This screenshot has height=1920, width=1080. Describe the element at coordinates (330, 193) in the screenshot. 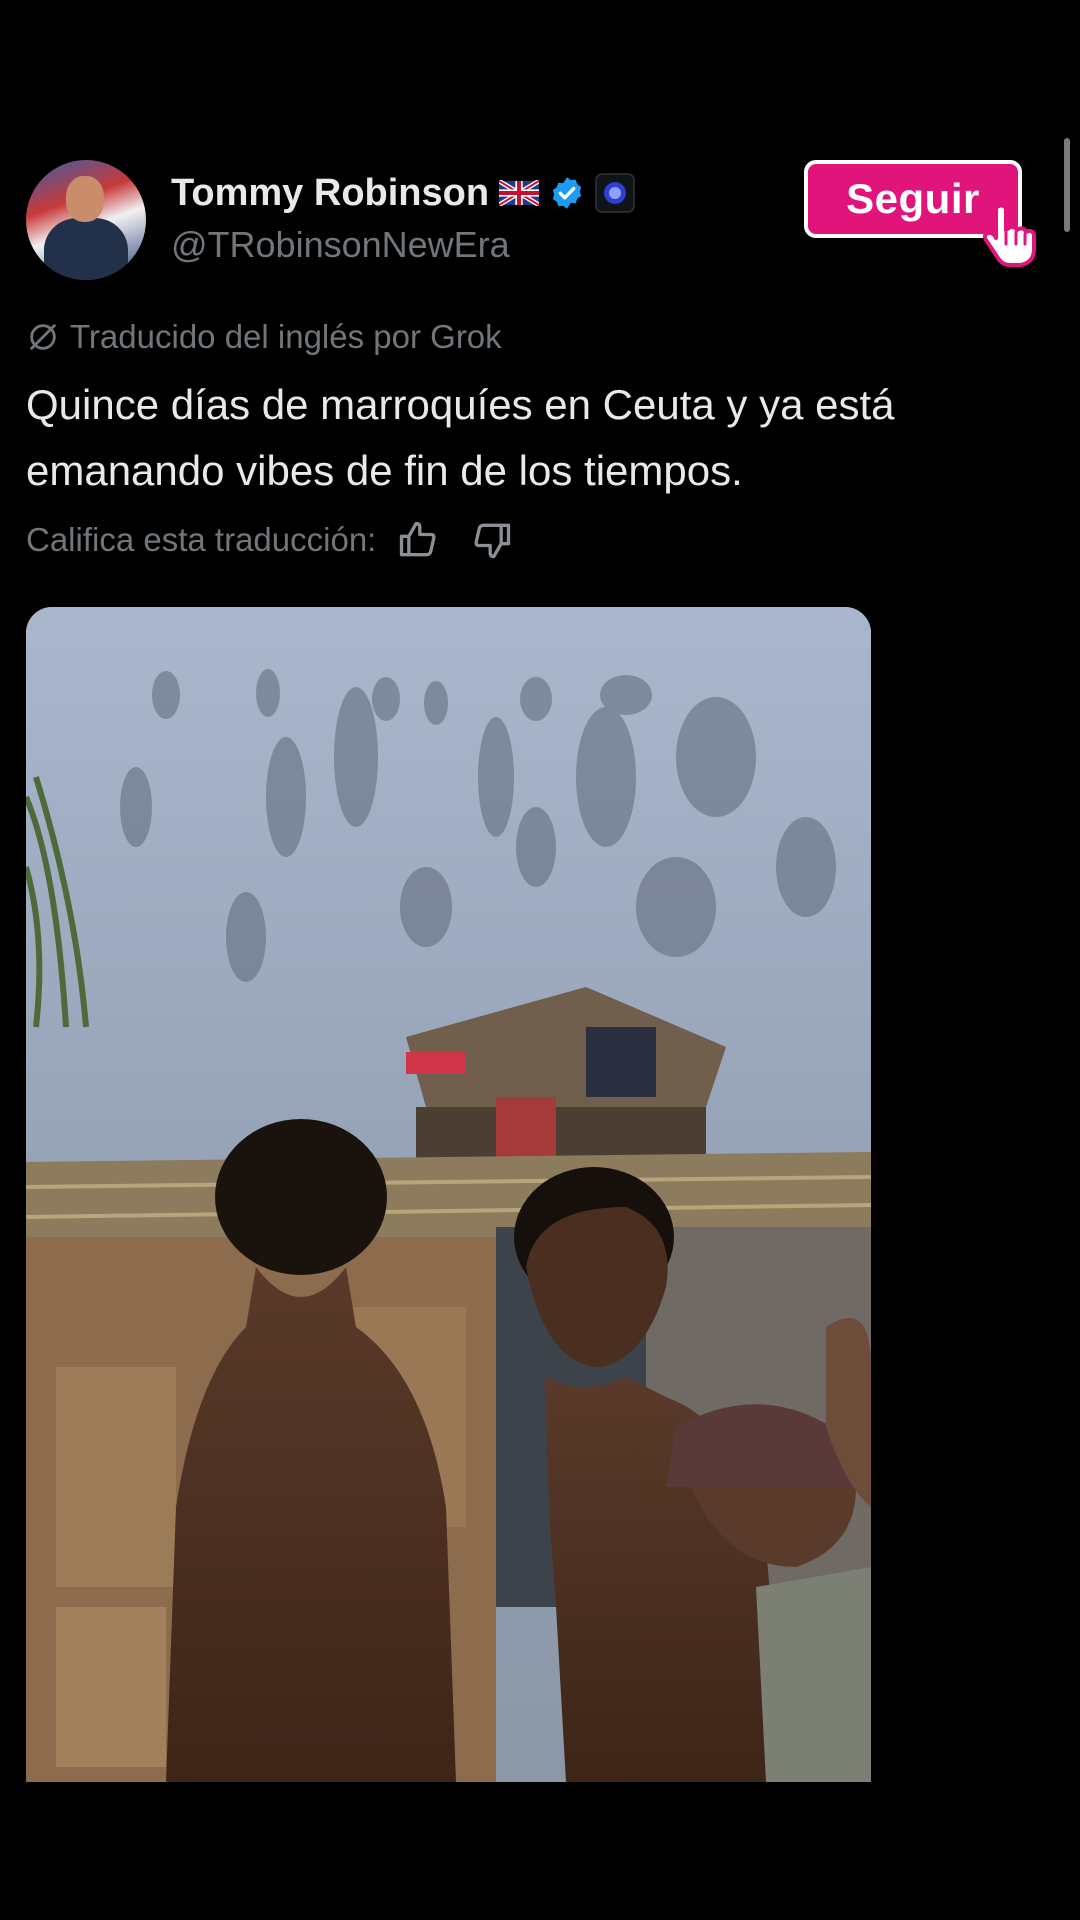

I see `display-name: Tommy Robinson` at that location.